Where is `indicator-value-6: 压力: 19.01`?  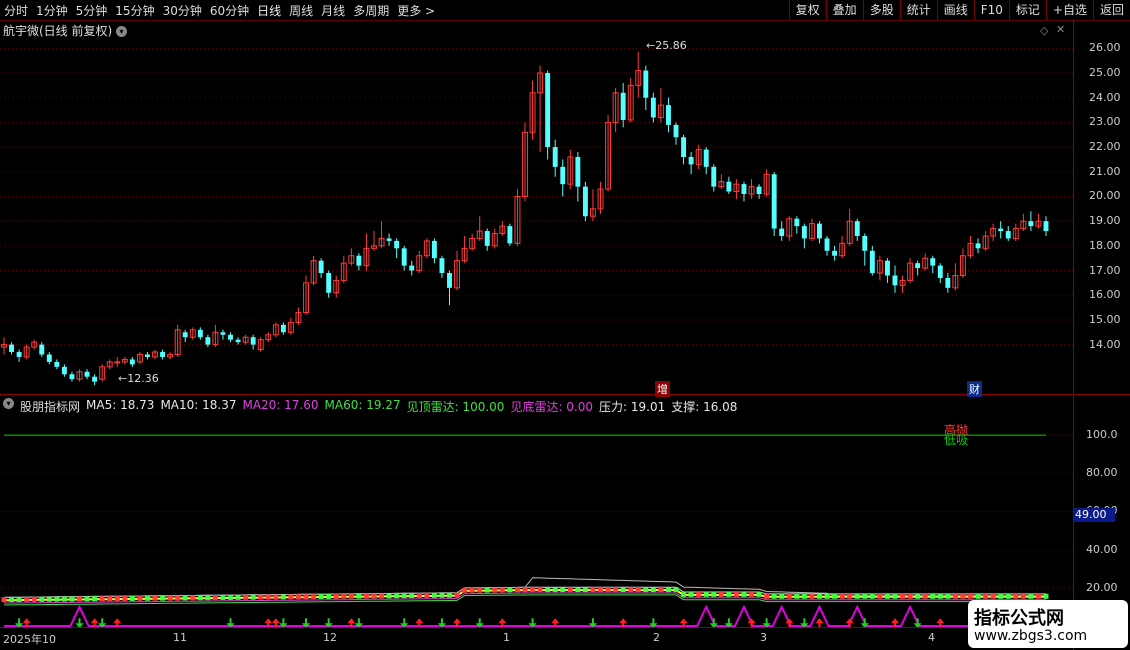
indicator-value-6: 压力: 19.01 is located at coordinates (632, 407).